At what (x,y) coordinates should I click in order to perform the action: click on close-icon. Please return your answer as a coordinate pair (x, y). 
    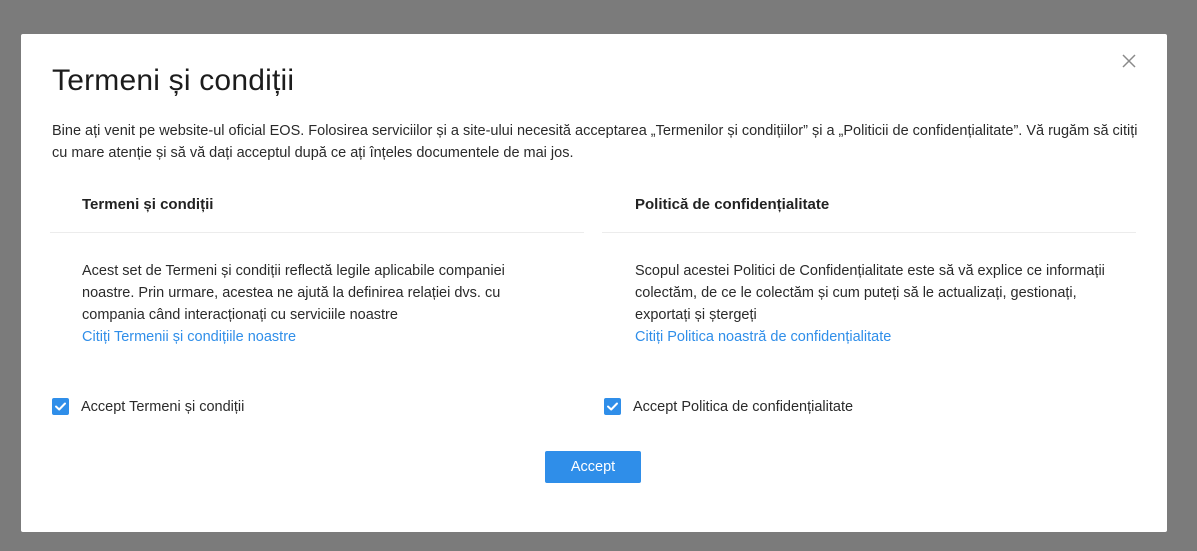
    Looking at the image, I should click on (1129, 61).